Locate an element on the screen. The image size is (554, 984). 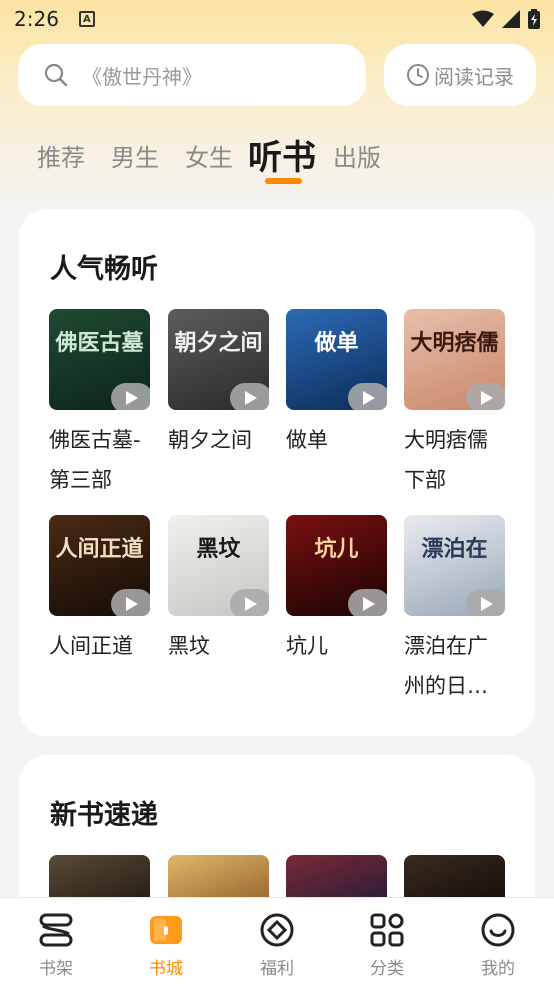
book-item: 做单 做单 is located at coordinates (336, 384).